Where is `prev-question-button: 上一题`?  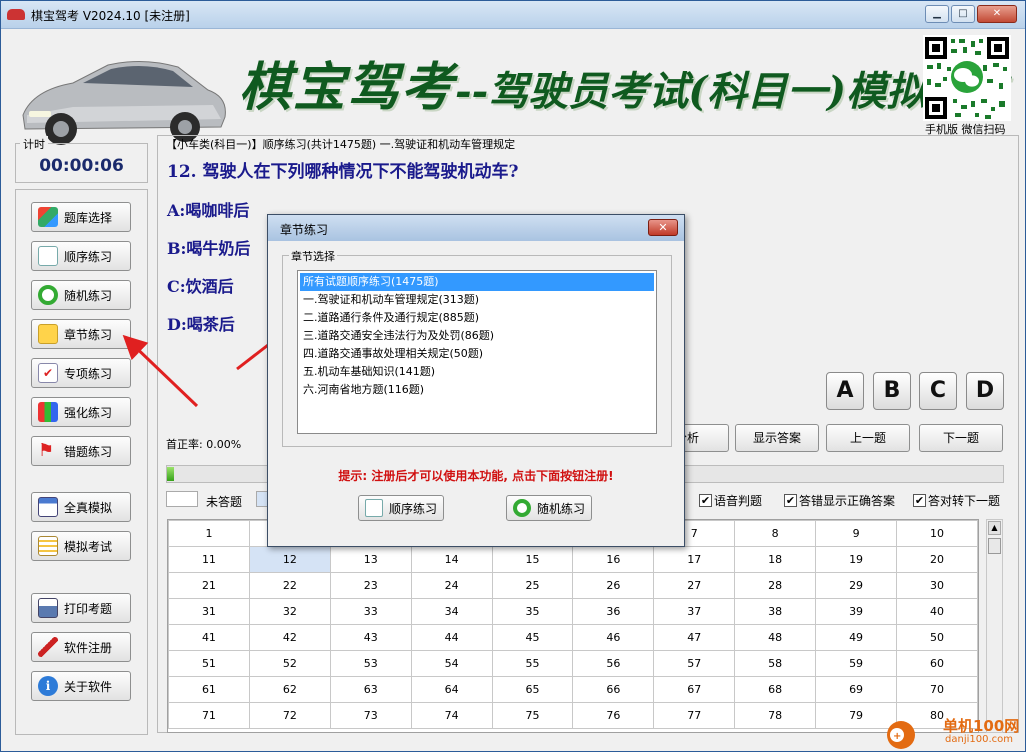 prev-question-button: 上一题 is located at coordinates (868, 438).